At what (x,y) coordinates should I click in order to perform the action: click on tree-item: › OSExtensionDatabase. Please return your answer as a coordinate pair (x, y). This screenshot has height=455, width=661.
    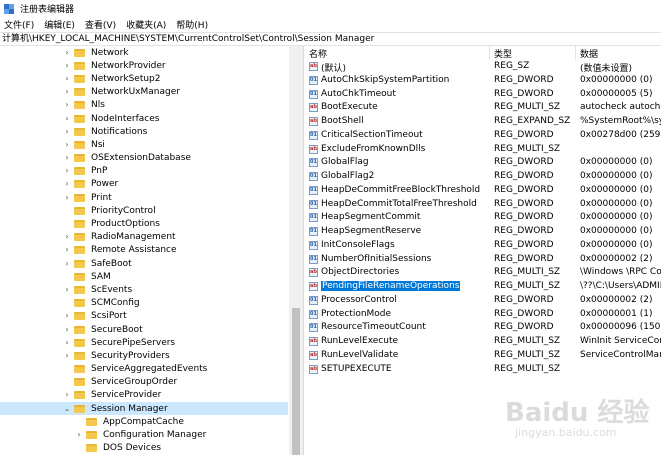
    Looking at the image, I should click on (144, 158).